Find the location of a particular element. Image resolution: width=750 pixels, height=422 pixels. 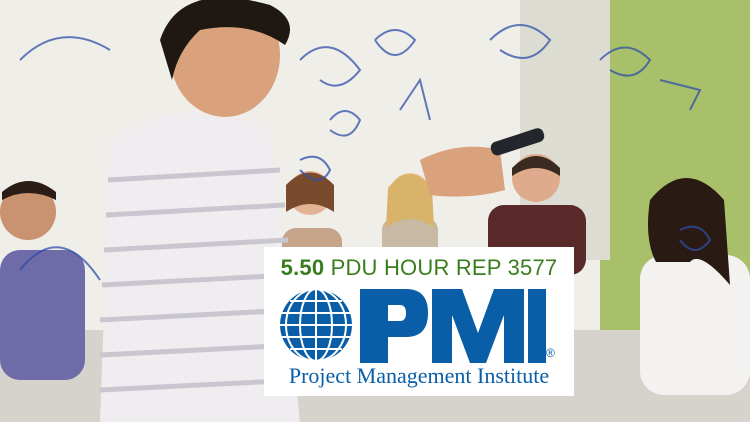

registered-mark: ® is located at coordinates (550, 353).